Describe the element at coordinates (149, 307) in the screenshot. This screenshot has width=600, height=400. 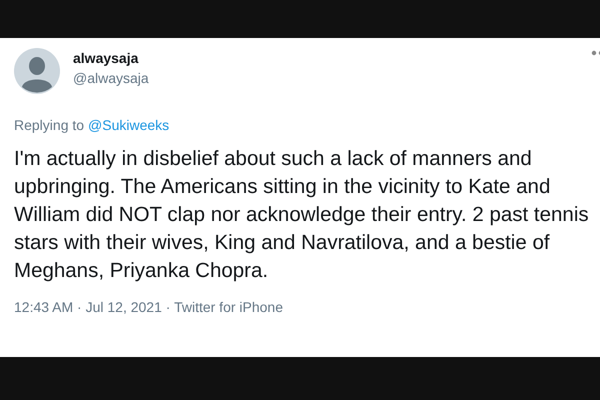
I see `tweet-timestamp: 12:43 AM · Jul 12, 2021 · Twitter for iPhone` at that location.